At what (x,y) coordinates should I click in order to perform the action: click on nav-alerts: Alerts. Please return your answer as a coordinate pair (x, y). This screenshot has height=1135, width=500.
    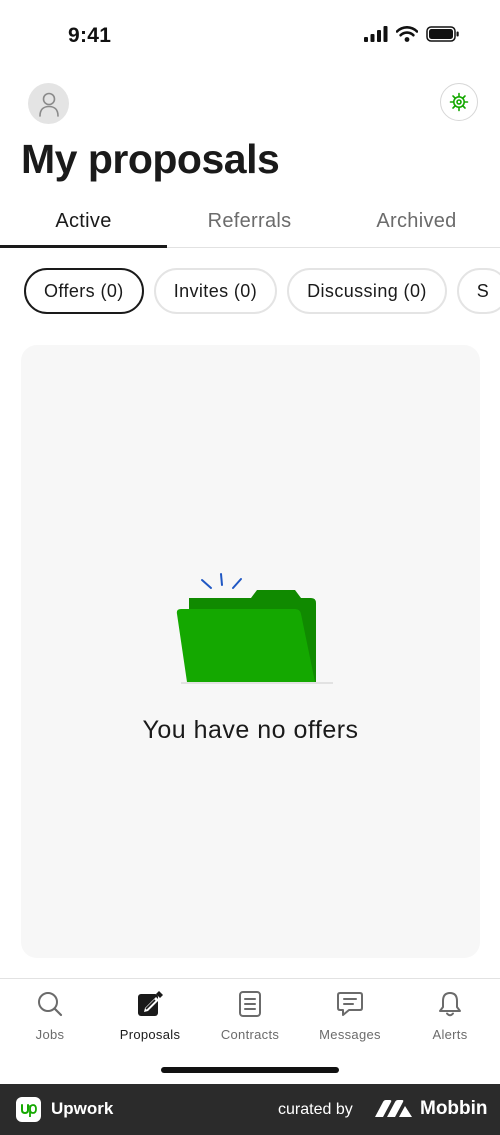
    Looking at the image, I should click on (450, 1015).